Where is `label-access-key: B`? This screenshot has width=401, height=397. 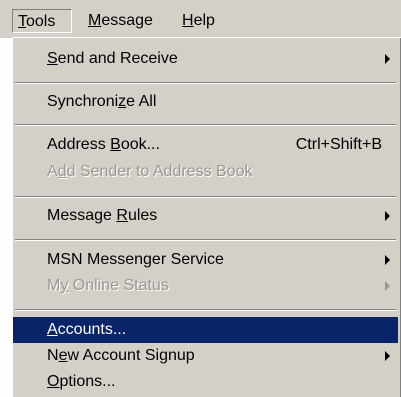 label-access-key: B is located at coordinates (115, 144).